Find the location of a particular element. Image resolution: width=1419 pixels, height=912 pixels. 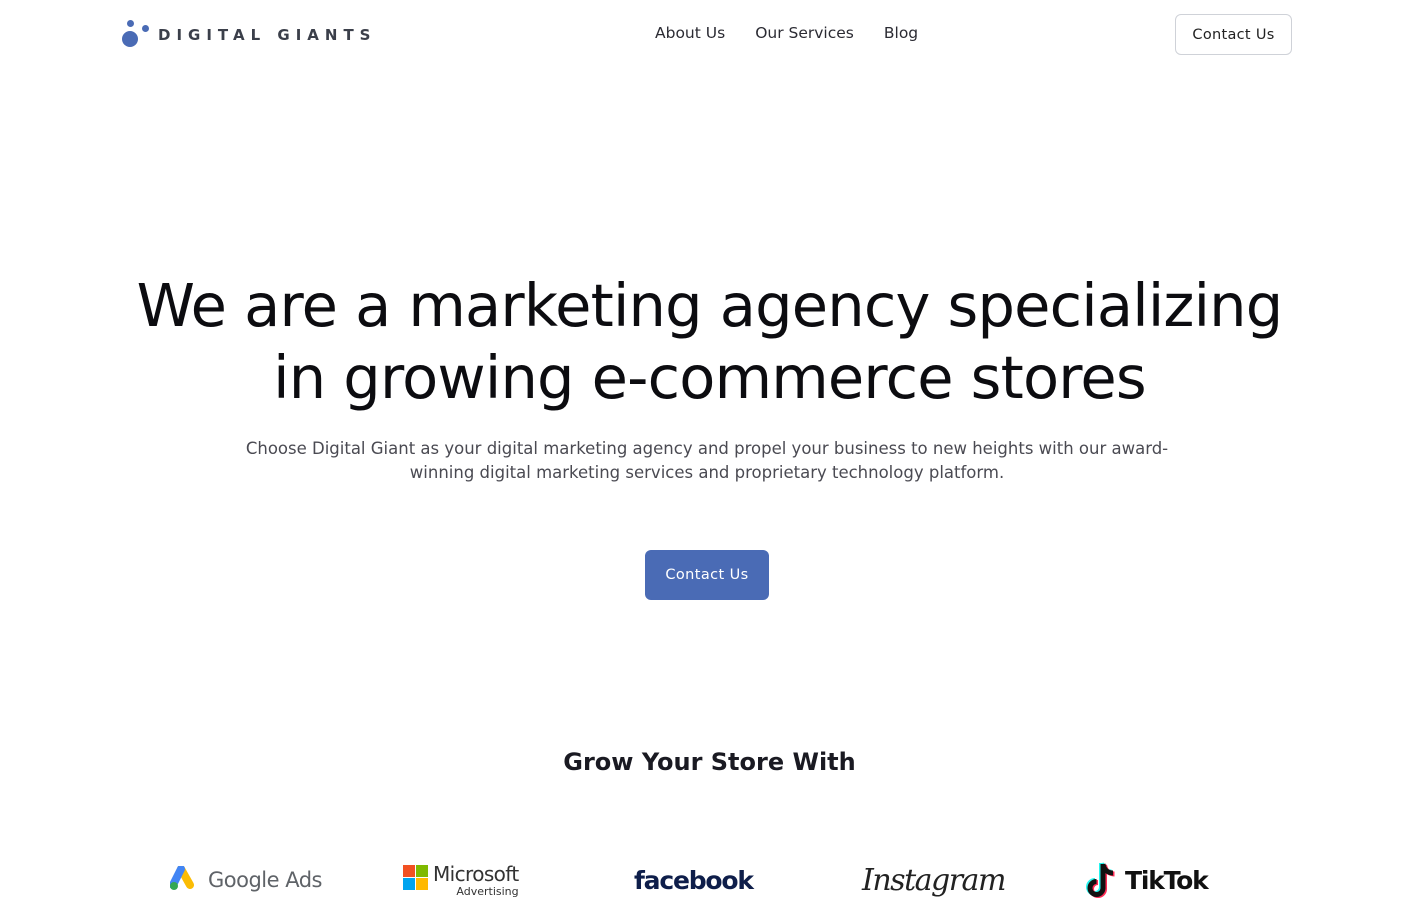

partner-google-ads: Google Ads is located at coordinates (246, 880).